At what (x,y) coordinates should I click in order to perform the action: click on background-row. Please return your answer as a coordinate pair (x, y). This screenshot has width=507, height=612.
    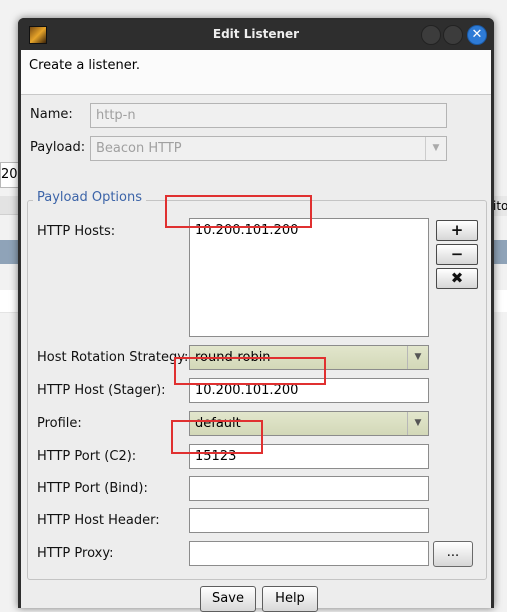
    Looking at the image, I should click on (499, 301).